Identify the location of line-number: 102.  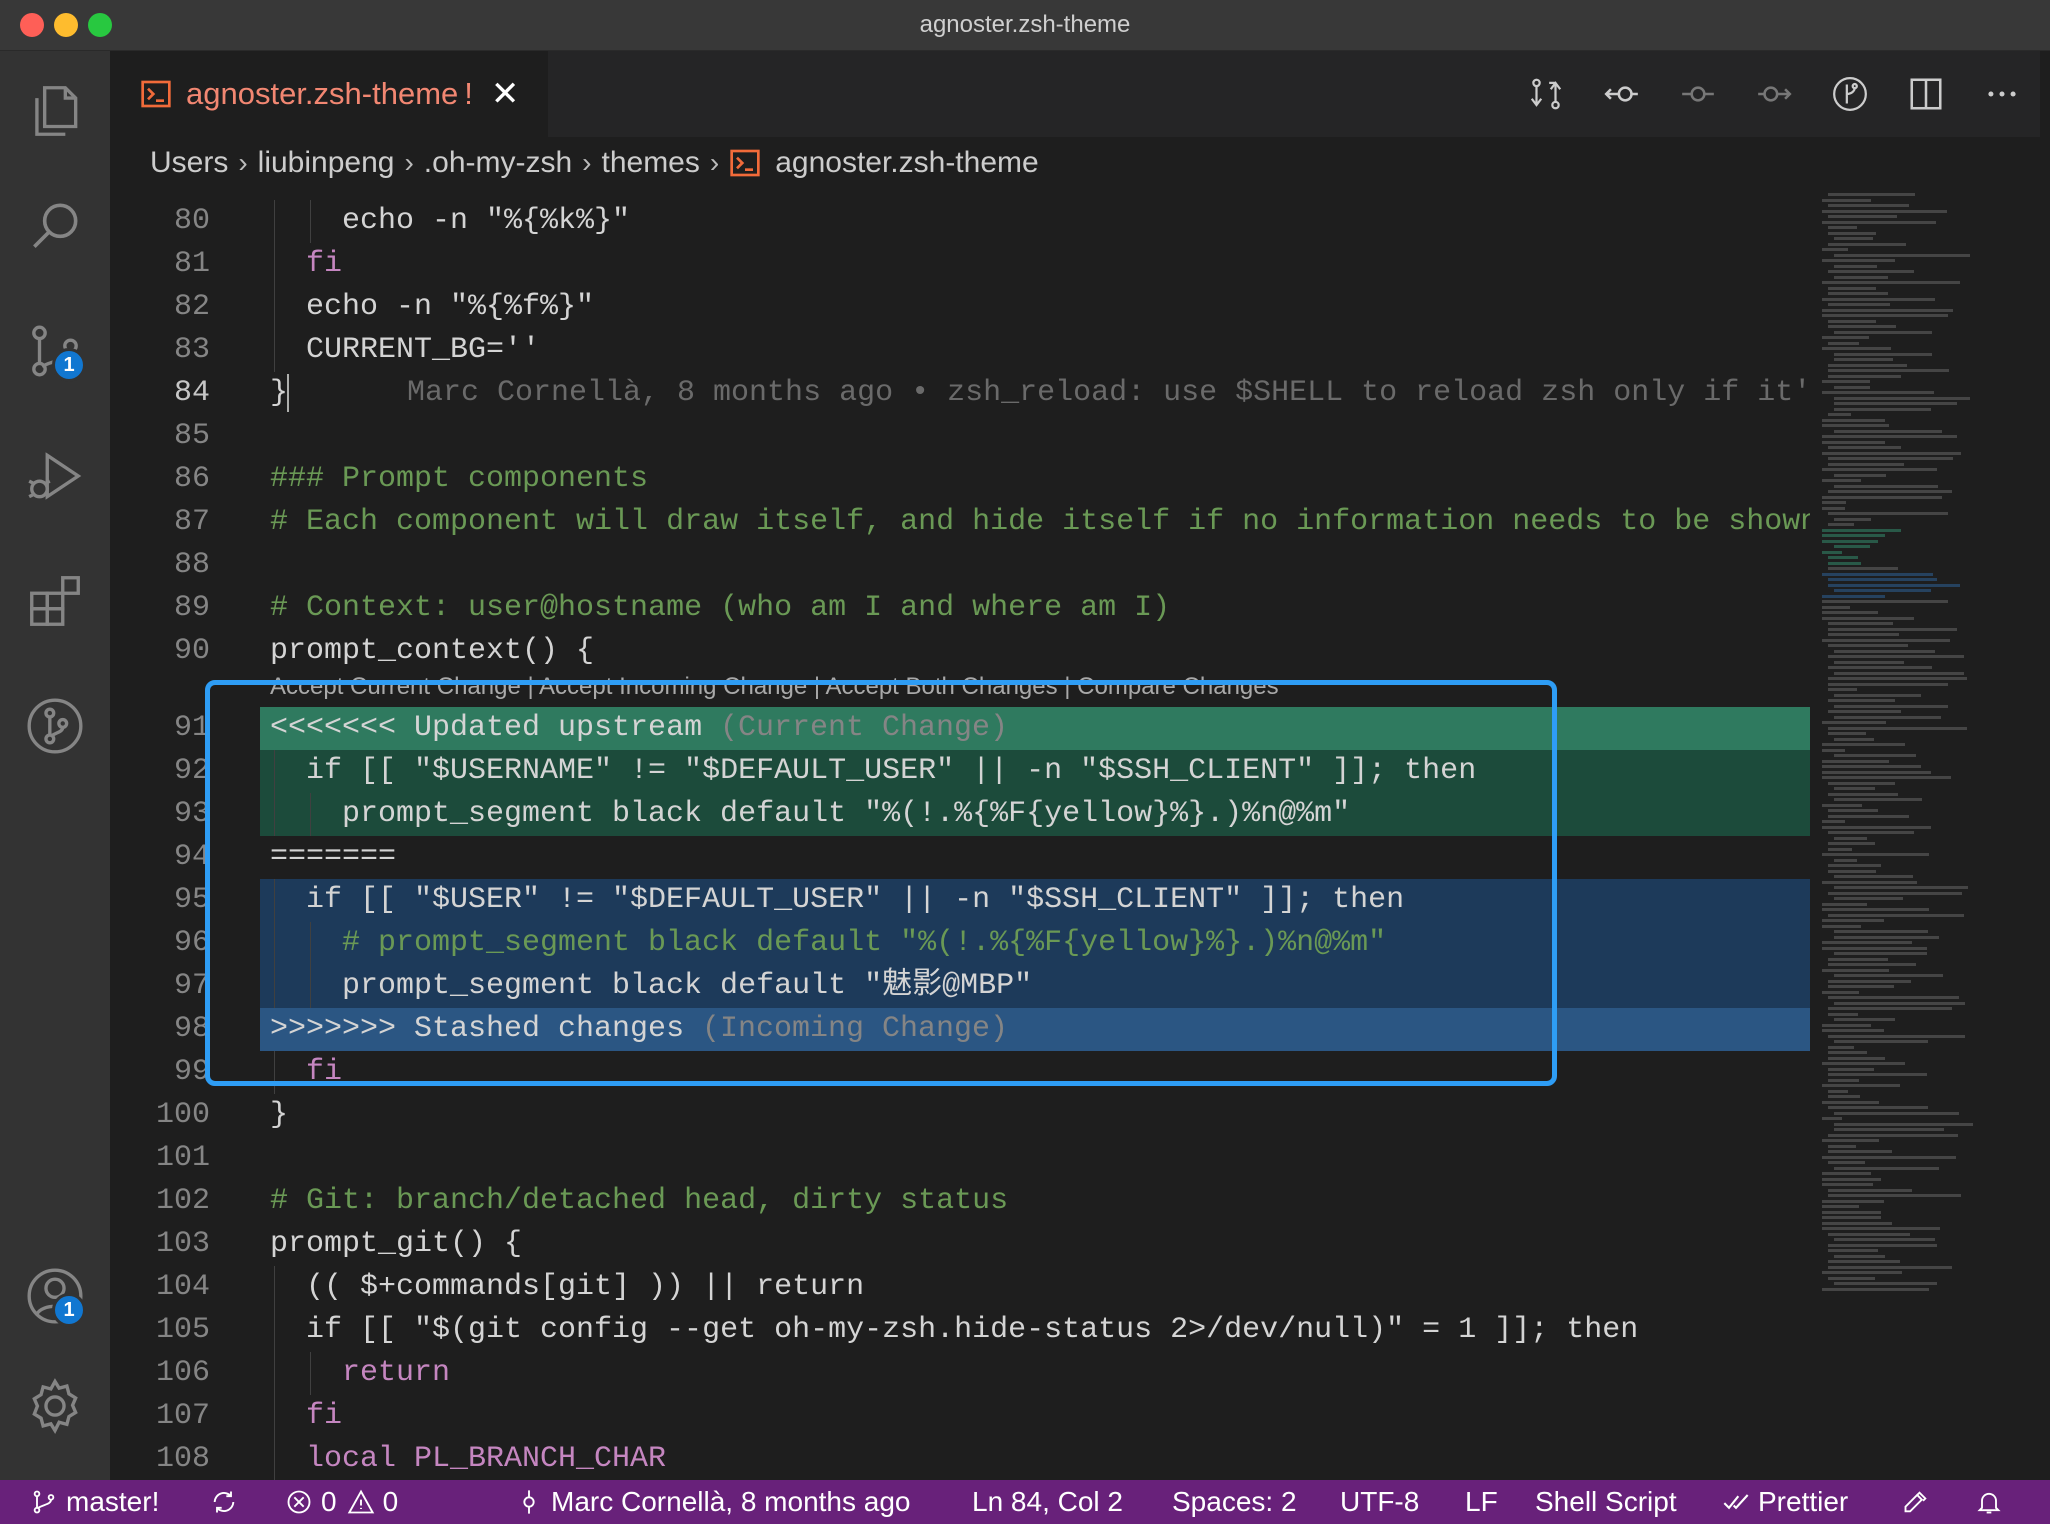
(182, 1201).